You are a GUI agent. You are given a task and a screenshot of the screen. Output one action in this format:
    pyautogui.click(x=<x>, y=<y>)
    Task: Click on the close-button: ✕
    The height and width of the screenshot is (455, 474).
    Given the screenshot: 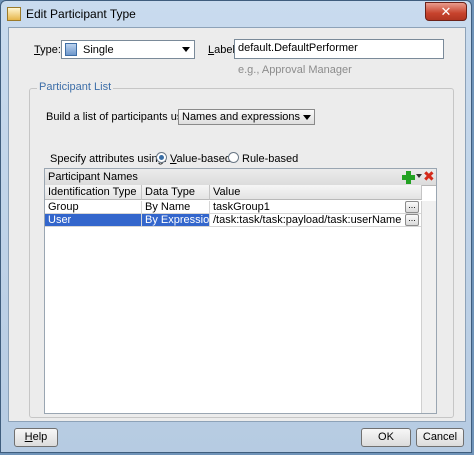 What is the action you would take?
    pyautogui.click(x=446, y=11)
    